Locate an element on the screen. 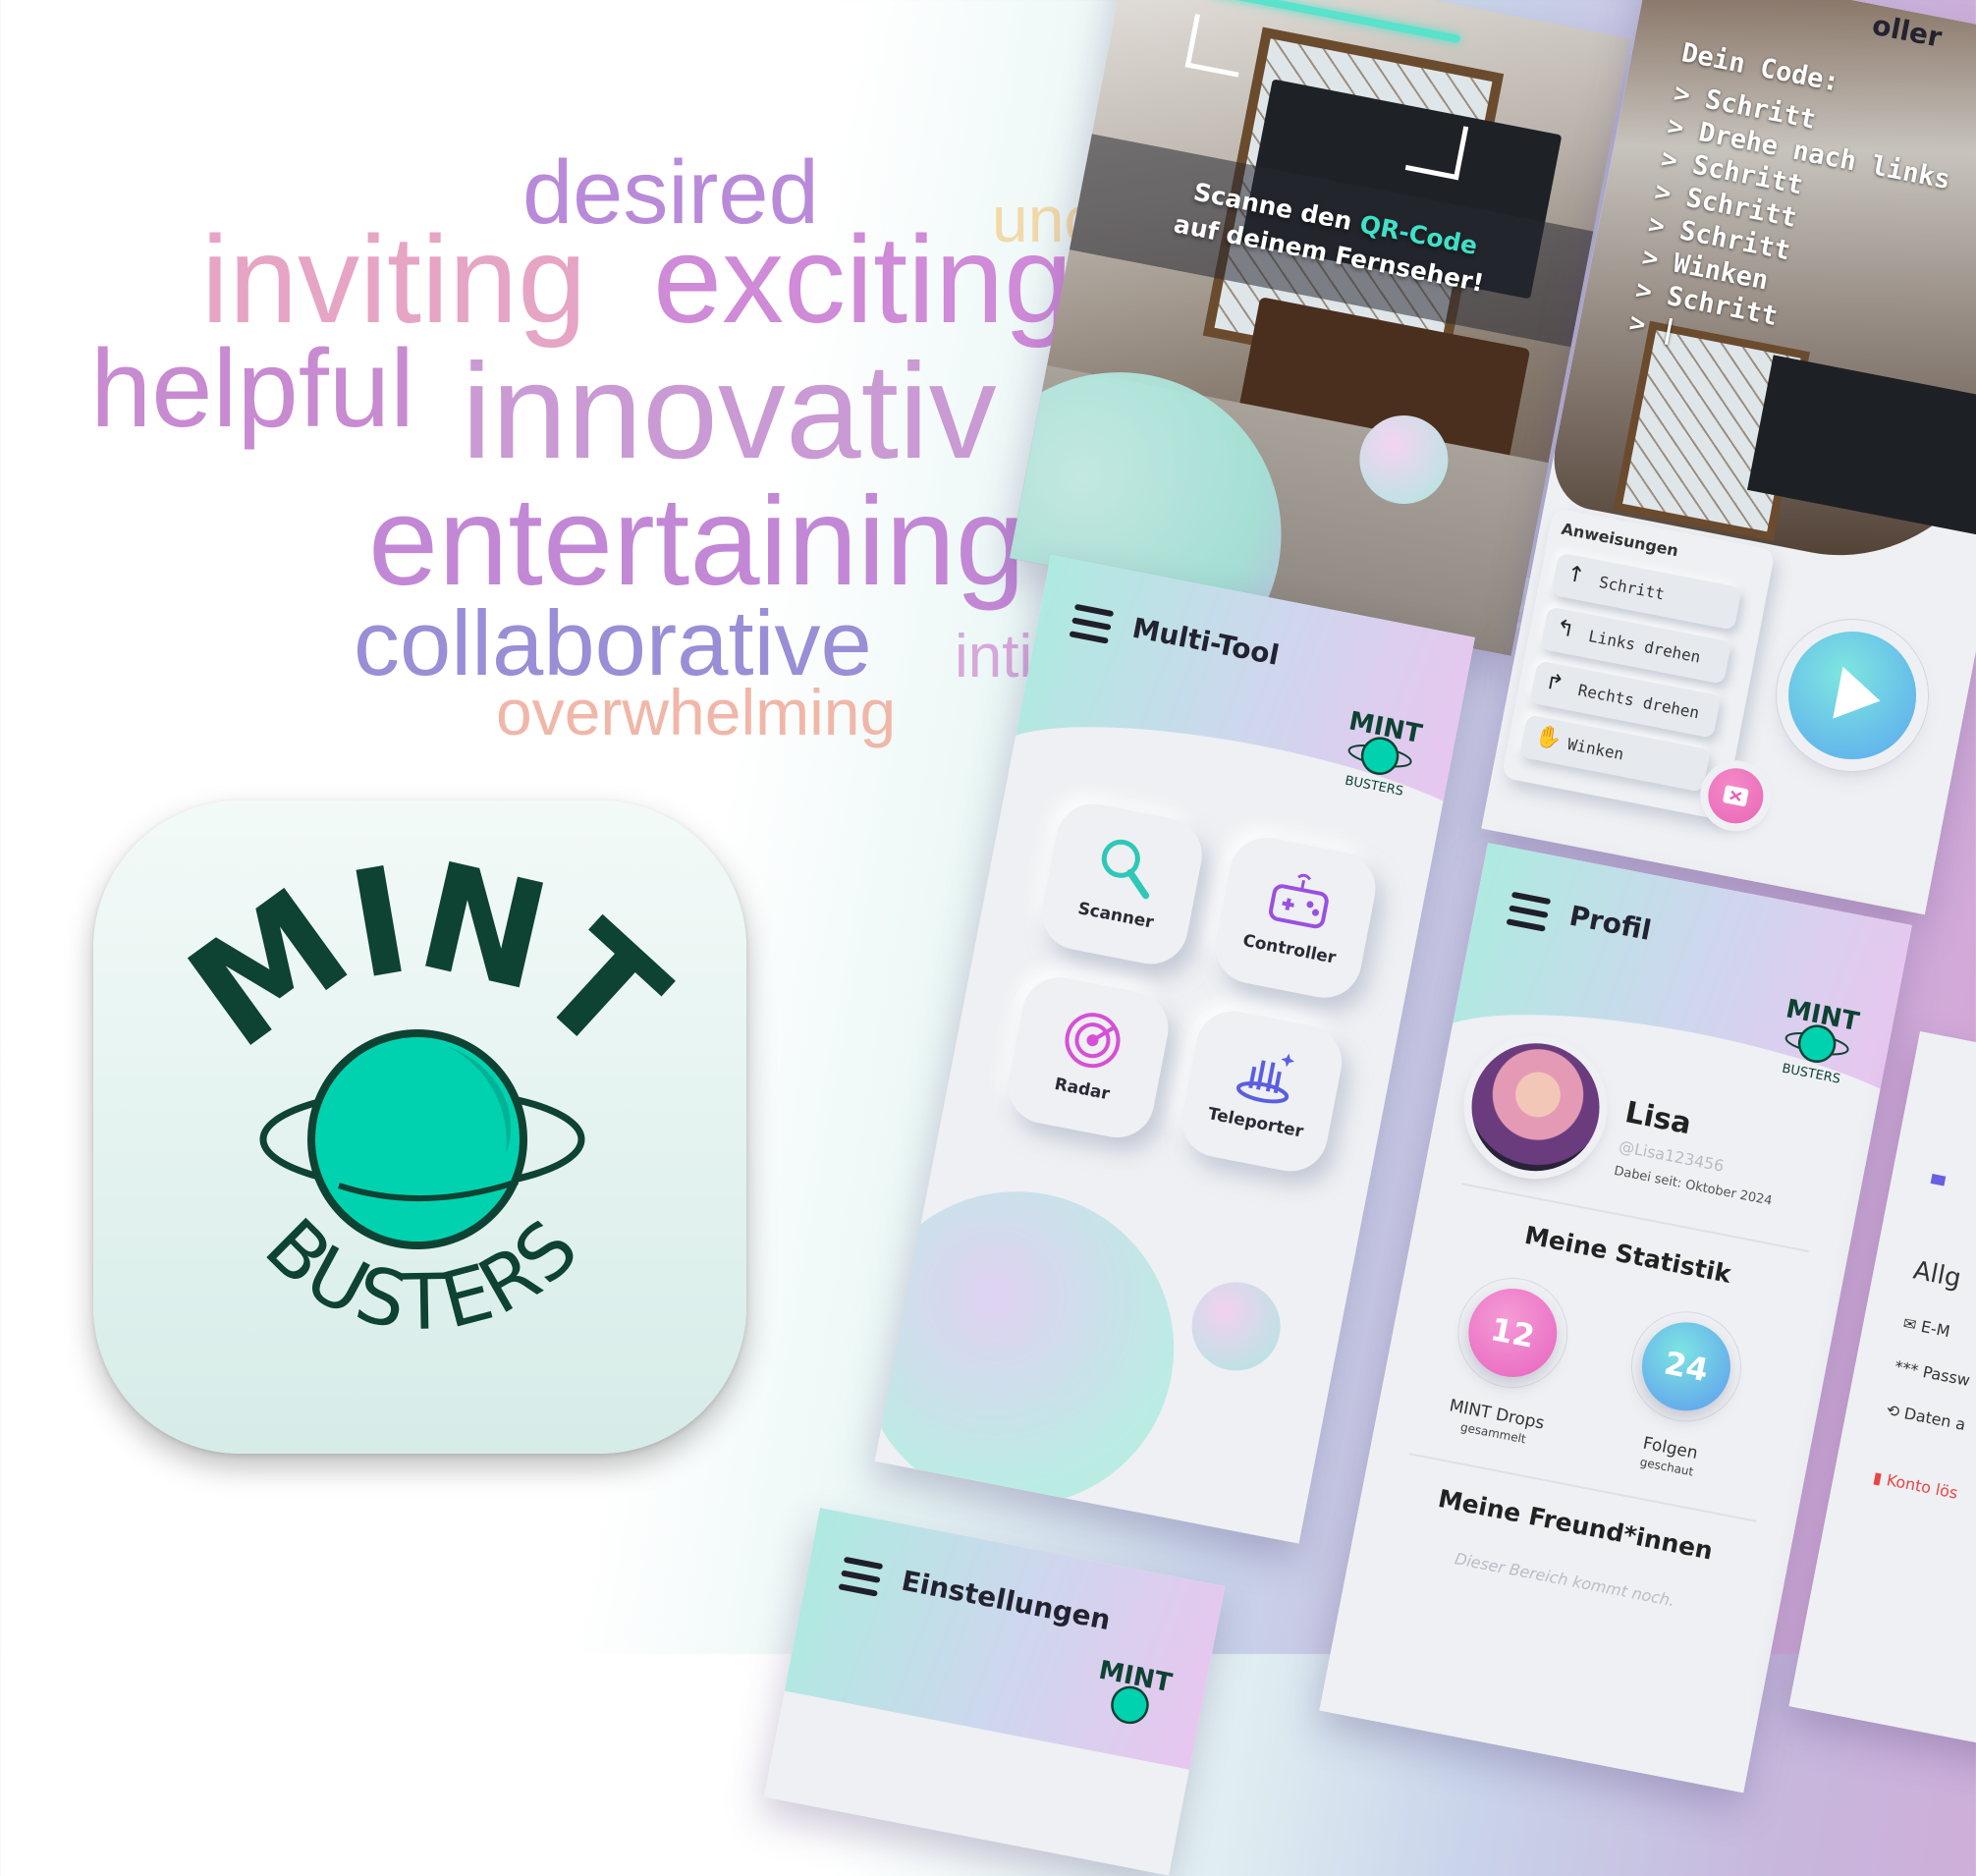  word-exciting: exciting is located at coordinates (863, 279).